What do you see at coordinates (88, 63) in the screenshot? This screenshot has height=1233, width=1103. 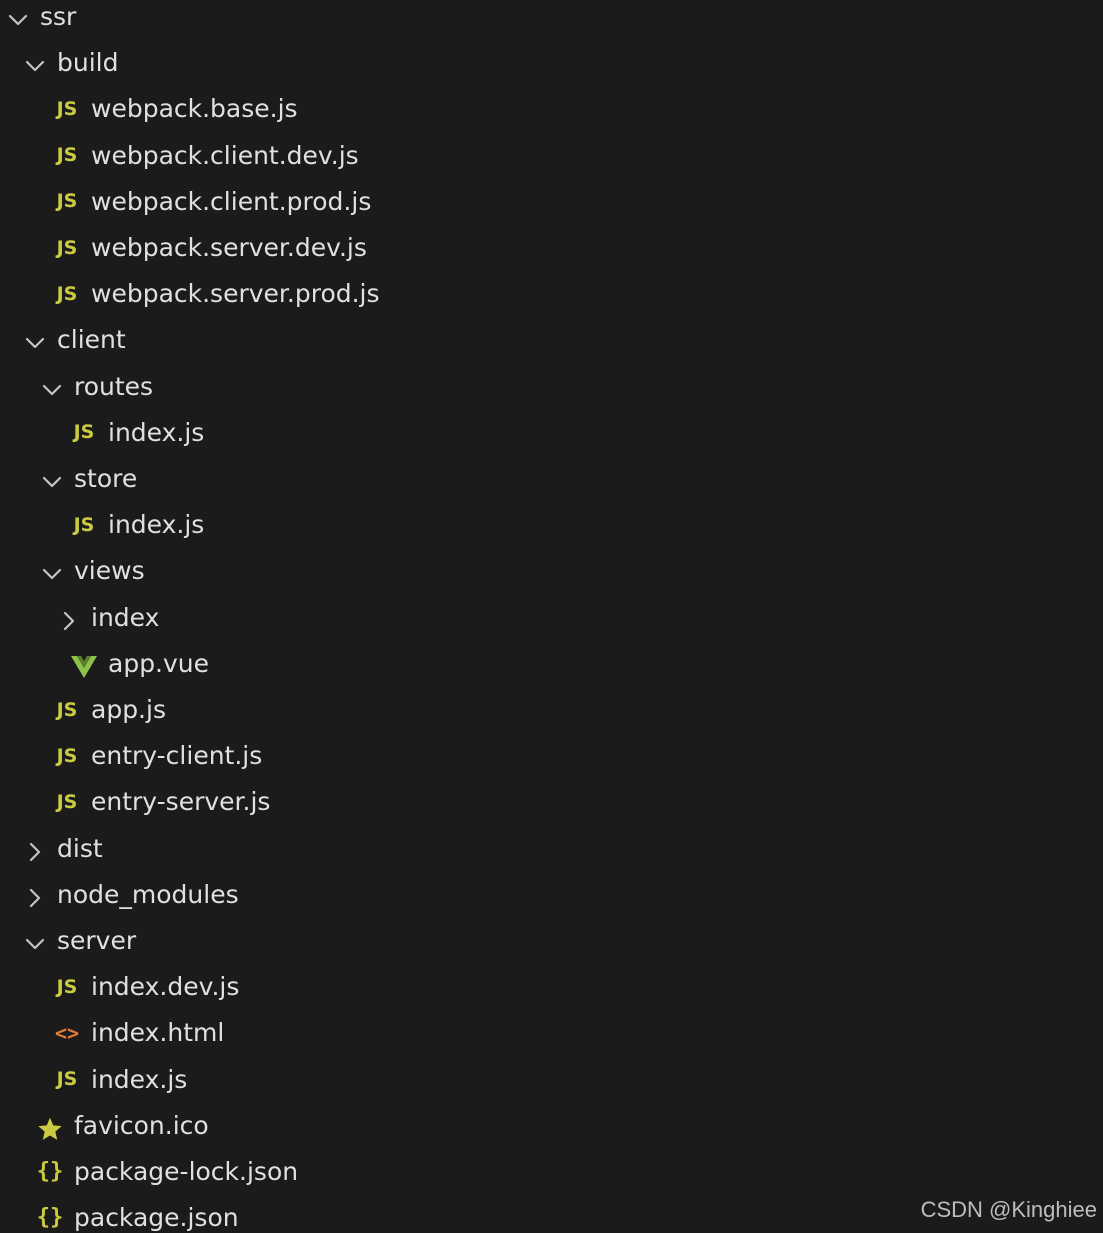 I see `folder-name: build` at bounding box center [88, 63].